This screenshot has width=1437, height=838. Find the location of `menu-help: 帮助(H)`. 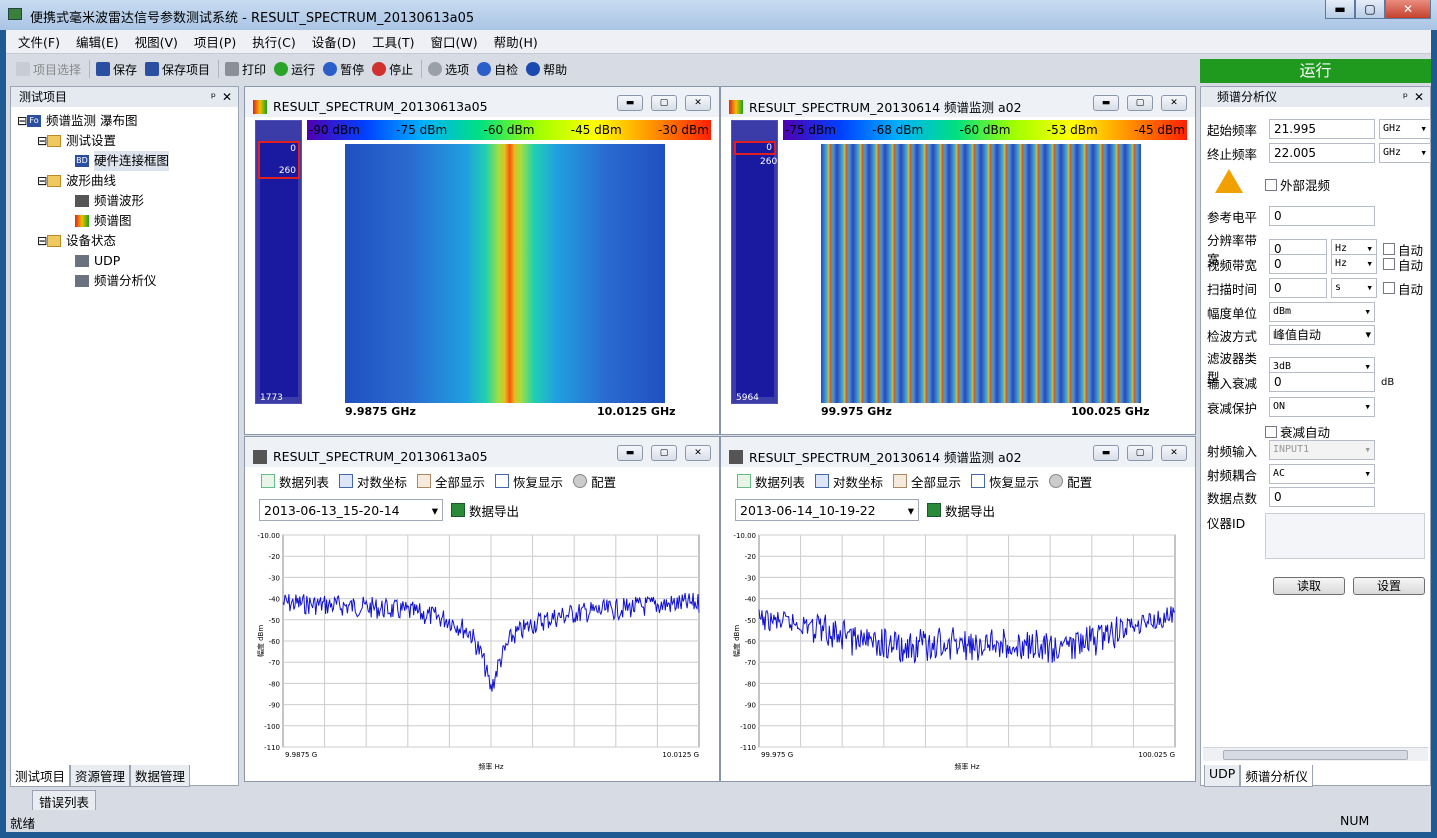

menu-help: 帮助(H) is located at coordinates (516, 41).